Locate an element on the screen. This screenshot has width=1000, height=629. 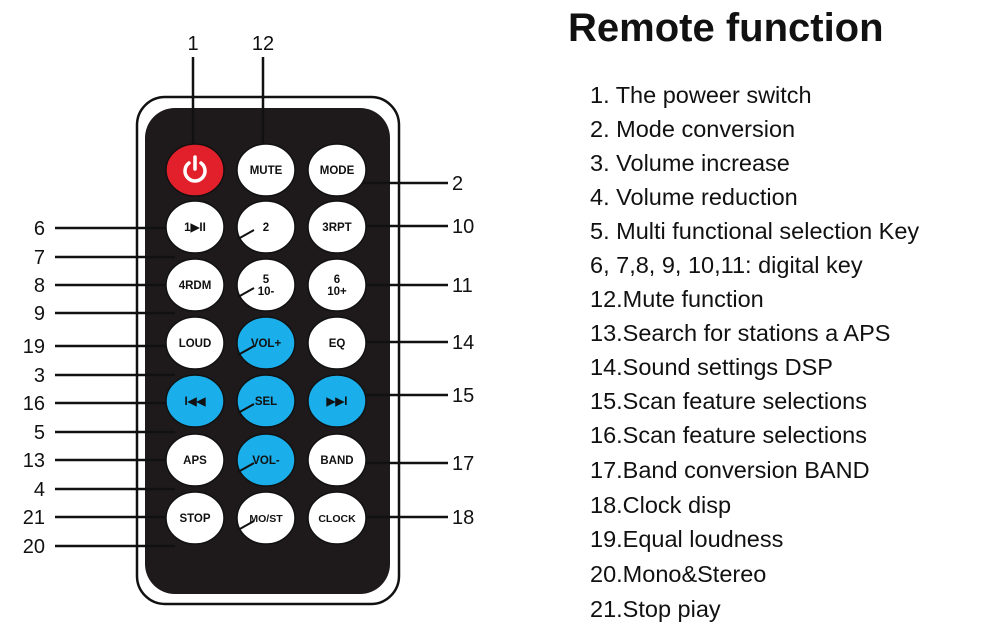
button-label: BAND is located at coordinates (336, 461).